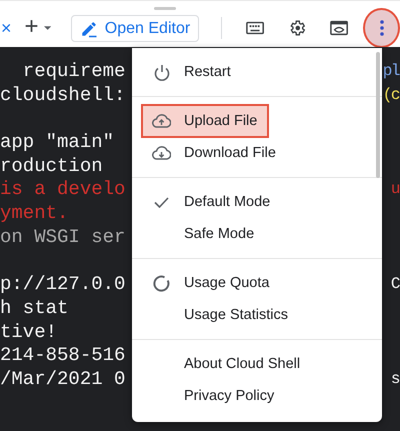  What do you see at coordinates (31, 27) in the screenshot?
I see `add-tab-button: +` at bounding box center [31, 27].